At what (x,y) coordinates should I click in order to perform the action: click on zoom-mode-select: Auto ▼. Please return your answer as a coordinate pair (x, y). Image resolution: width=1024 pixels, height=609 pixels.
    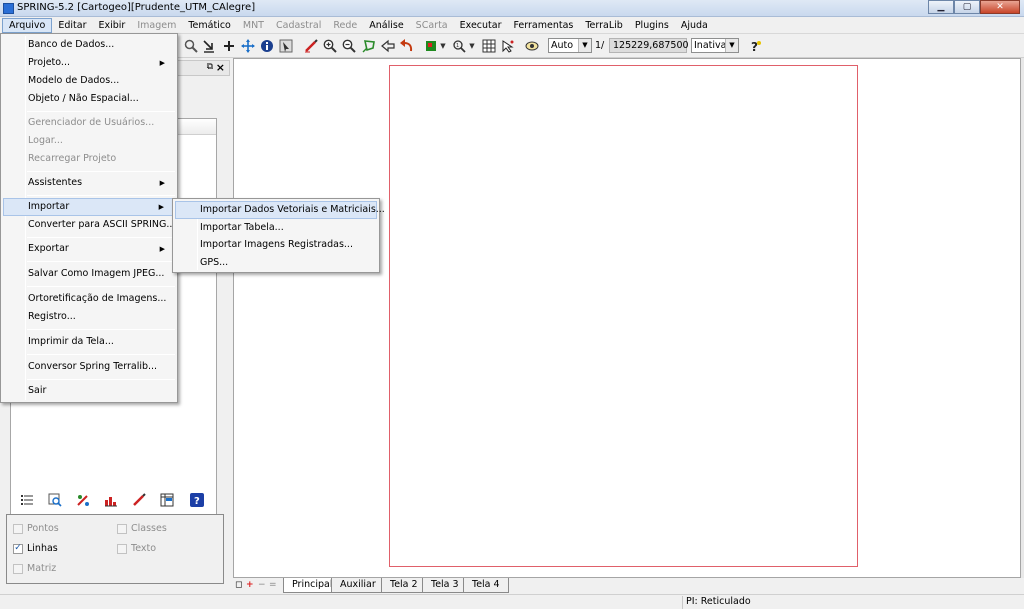
    Looking at the image, I should click on (570, 45).